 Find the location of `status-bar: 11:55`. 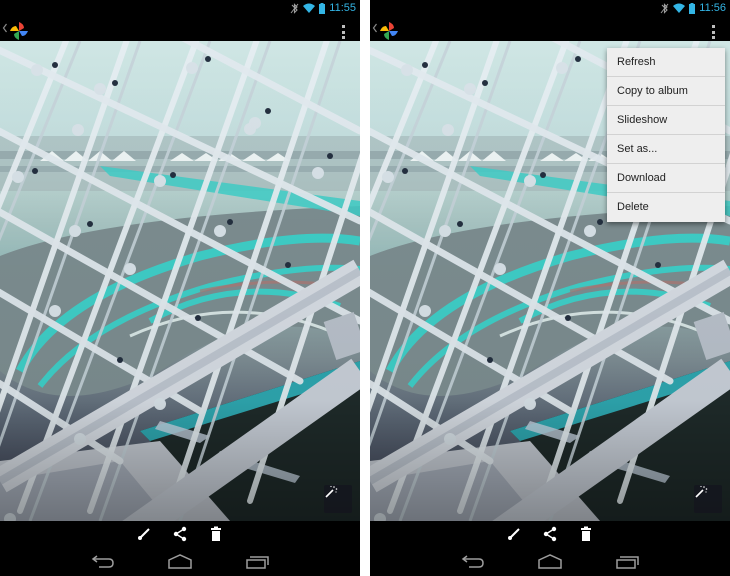

status-bar: 11:55 is located at coordinates (180, 8).